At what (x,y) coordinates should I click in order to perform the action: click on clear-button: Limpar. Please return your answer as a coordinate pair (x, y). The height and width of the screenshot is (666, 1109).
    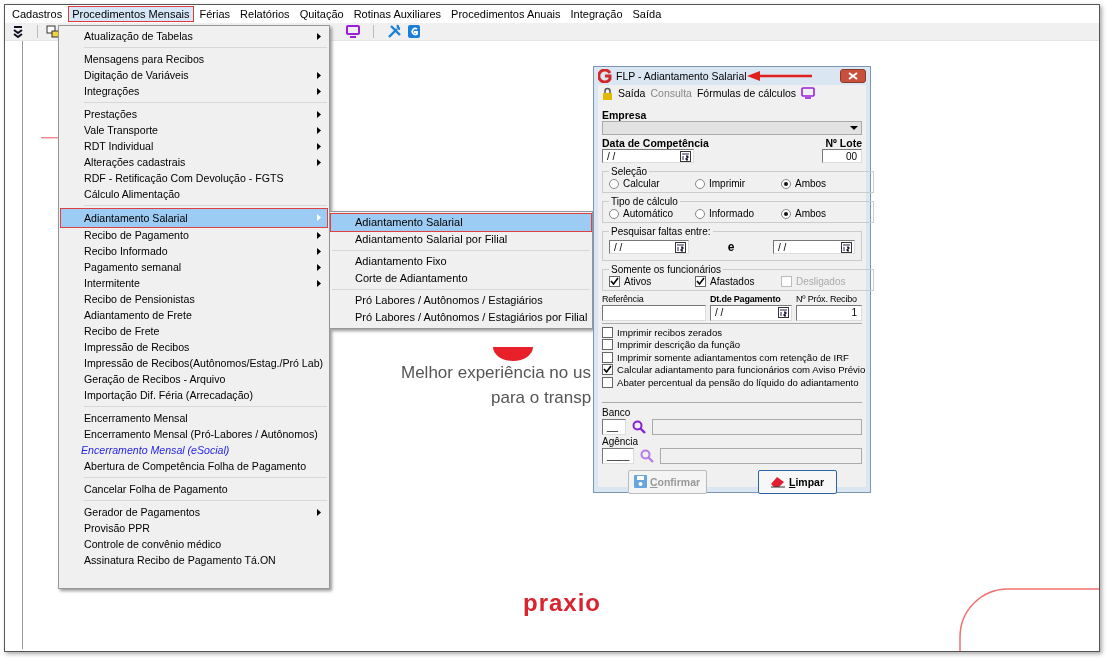
    Looking at the image, I should click on (797, 481).